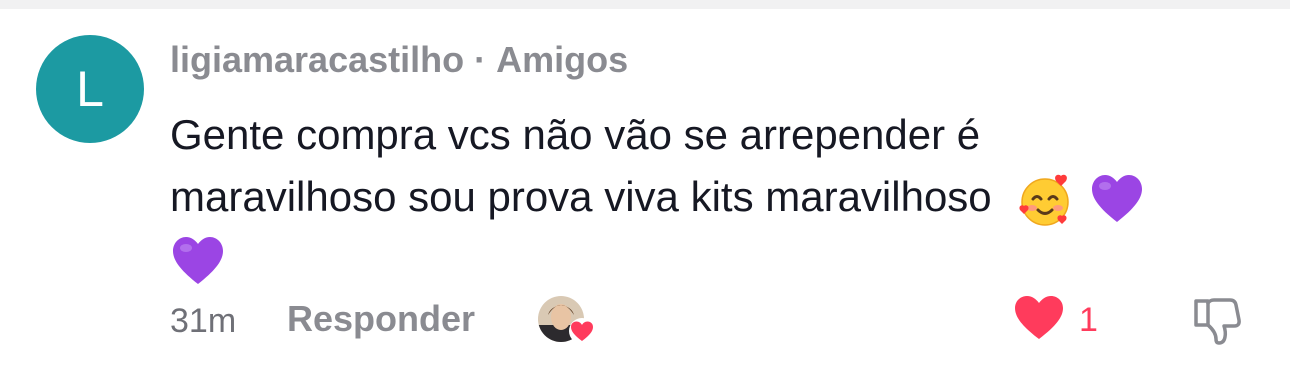  I want to click on top-divider-strip, so click(645, 4).